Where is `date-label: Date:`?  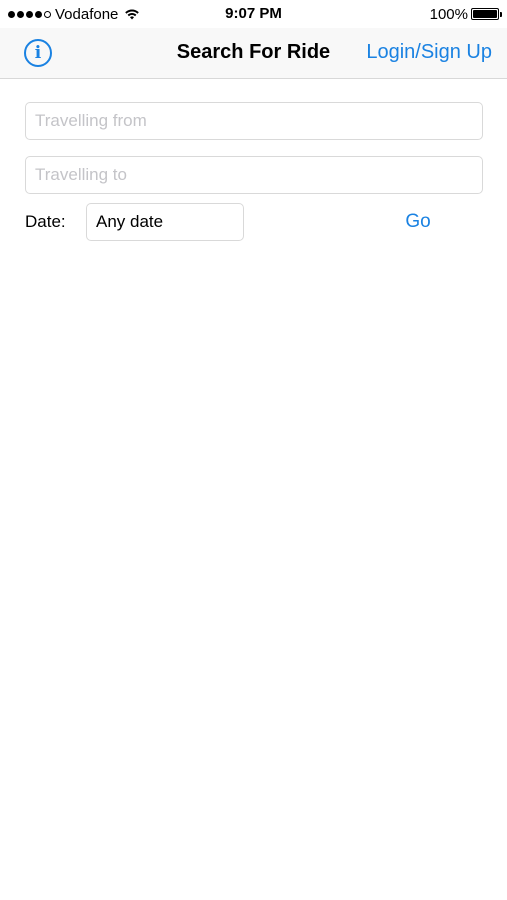
date-label: Date: is located at coordinates (45, 221).